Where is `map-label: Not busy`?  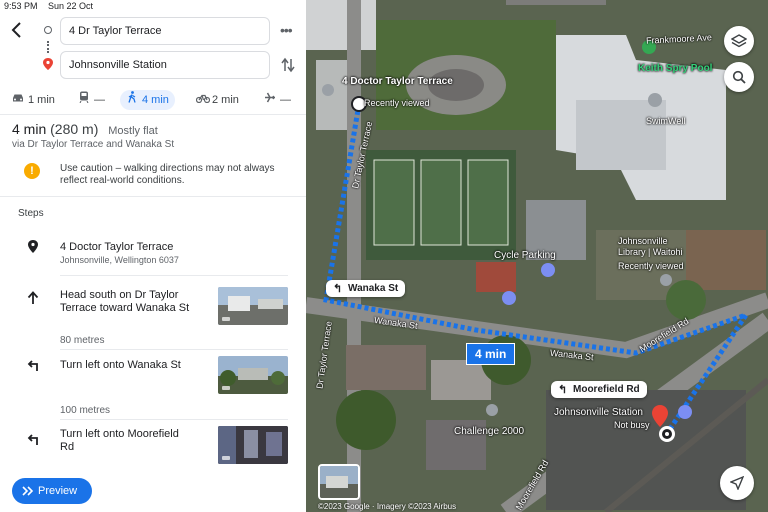
map-label: Not busy is located at coordinates (632, 425).